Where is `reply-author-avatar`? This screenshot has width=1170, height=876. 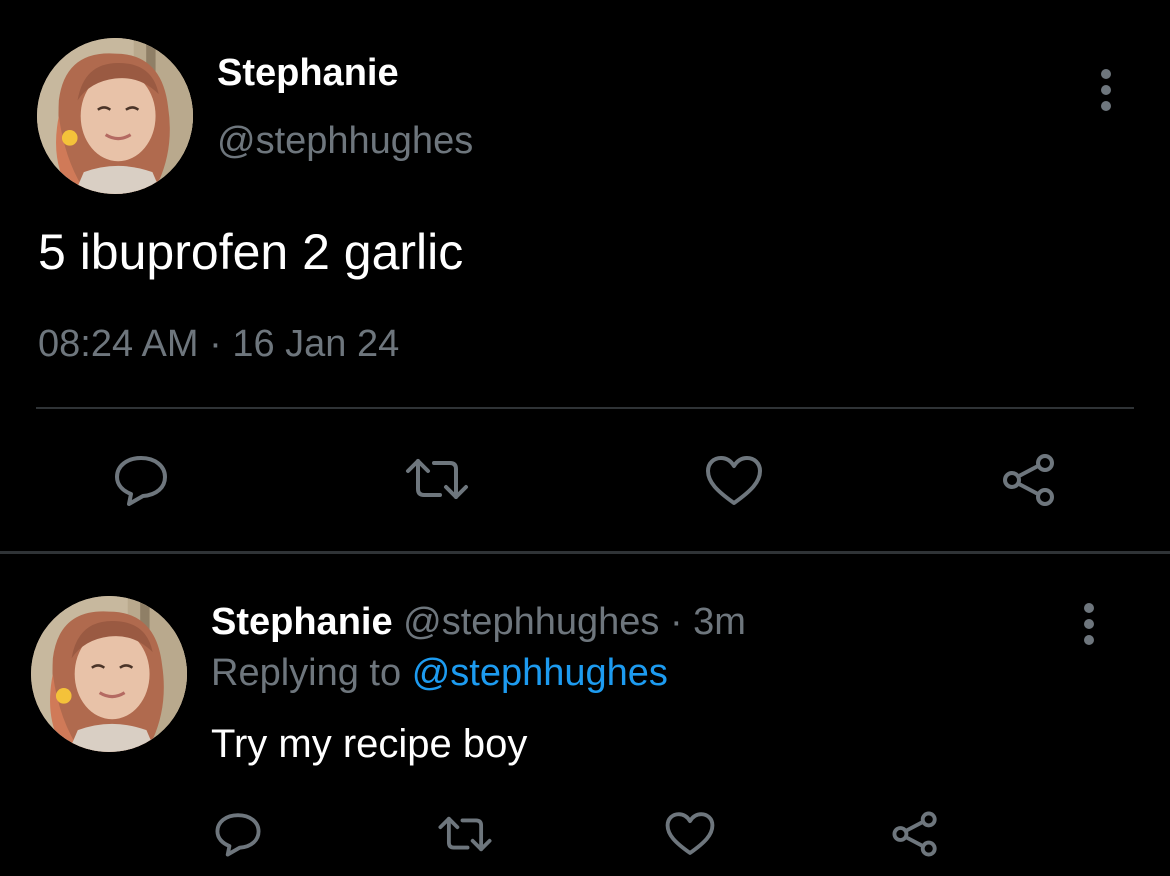 reply-author-avatar is located at coordinates (109, 674).